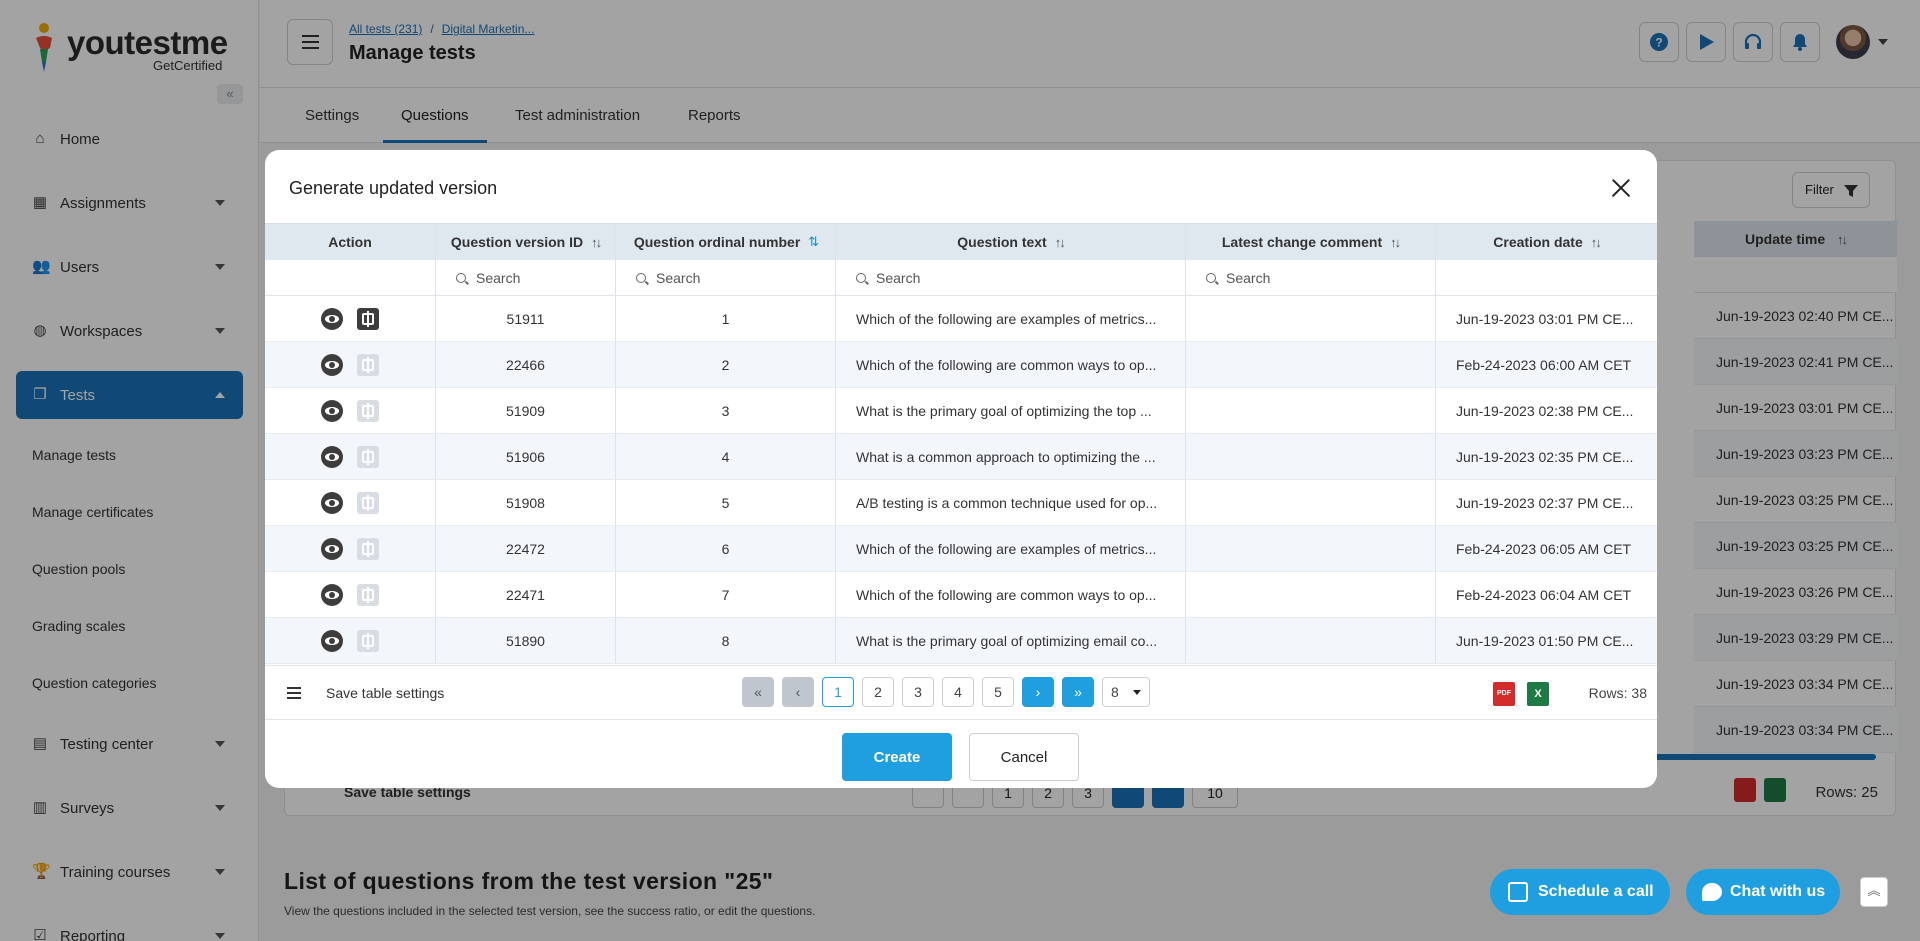  Describe the element at coordinates (526, 502) in the screenshot. I see `version-id-cell: 51908` at that location.